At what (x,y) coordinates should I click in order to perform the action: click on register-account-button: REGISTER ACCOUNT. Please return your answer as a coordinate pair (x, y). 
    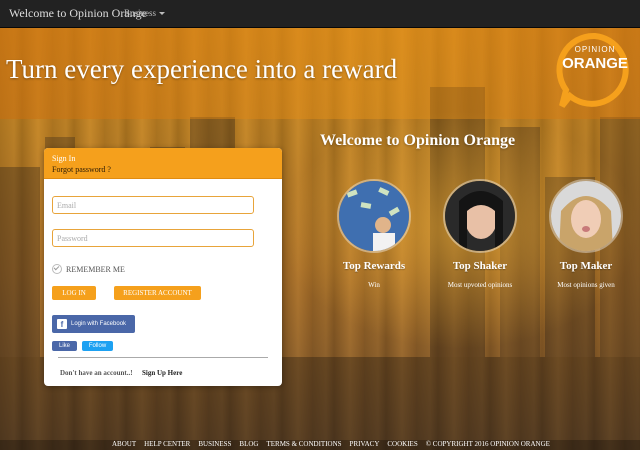
    Looking at the image, I should click on (157, 293).